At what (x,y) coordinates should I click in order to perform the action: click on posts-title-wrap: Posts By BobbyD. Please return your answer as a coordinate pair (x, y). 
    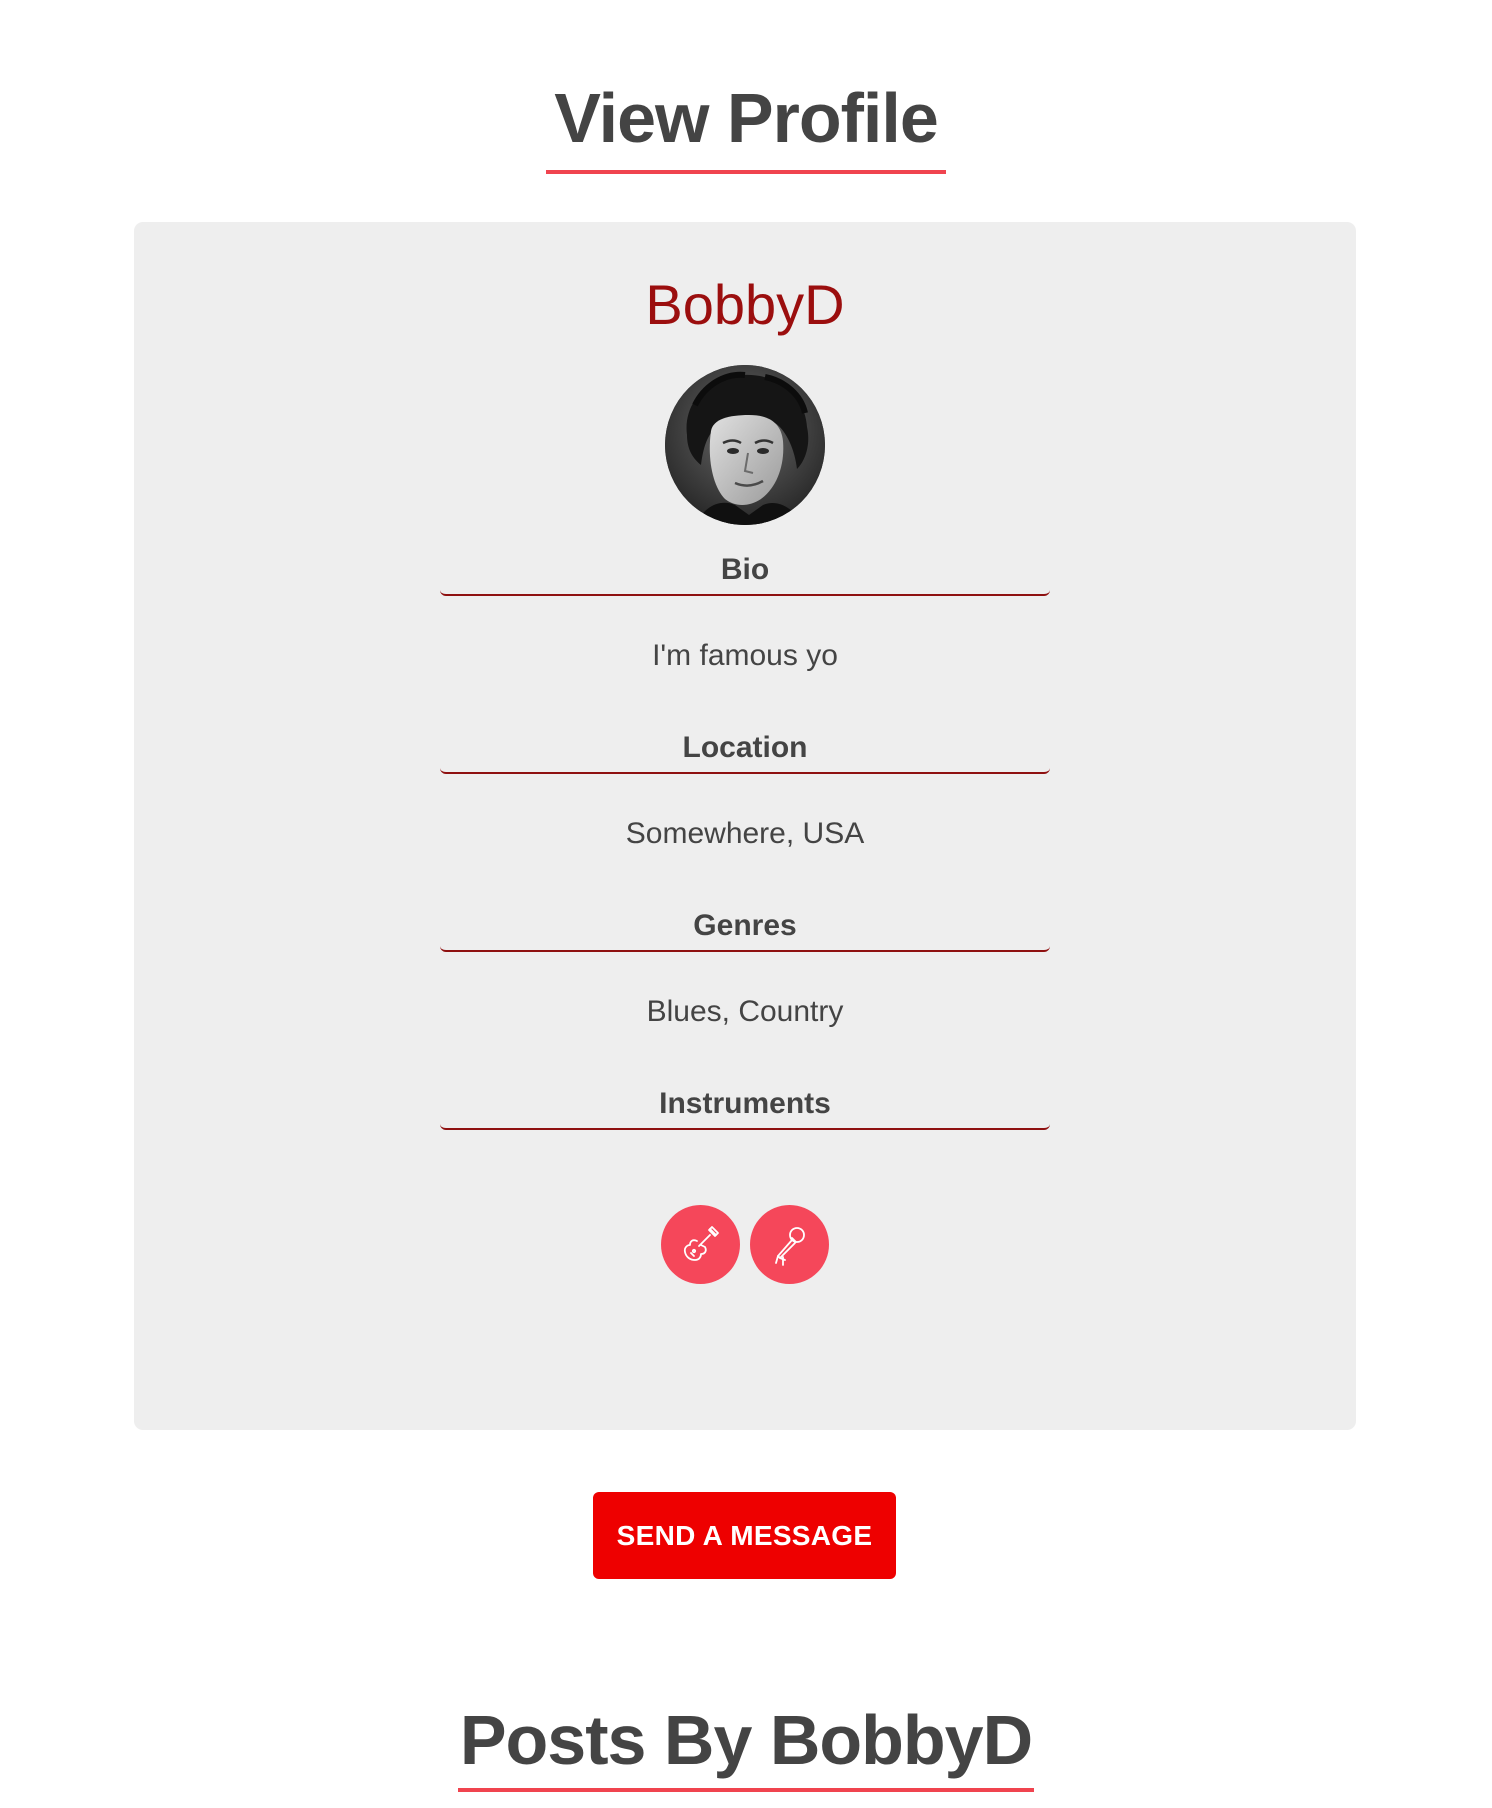
    Looking at the image, I should click on (746, 1746).